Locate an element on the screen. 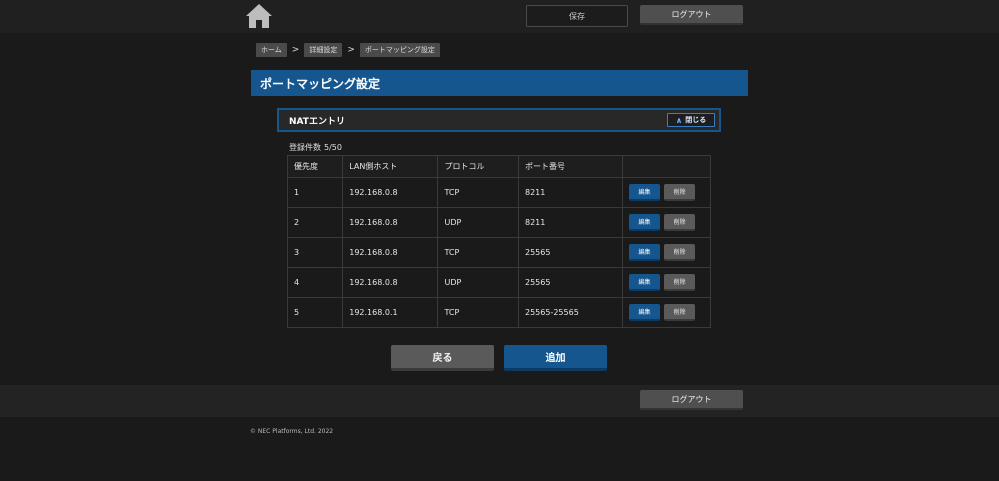 This screenshot has width=999, height=481. add-button: 追加 is located at coordinates (555, 358).